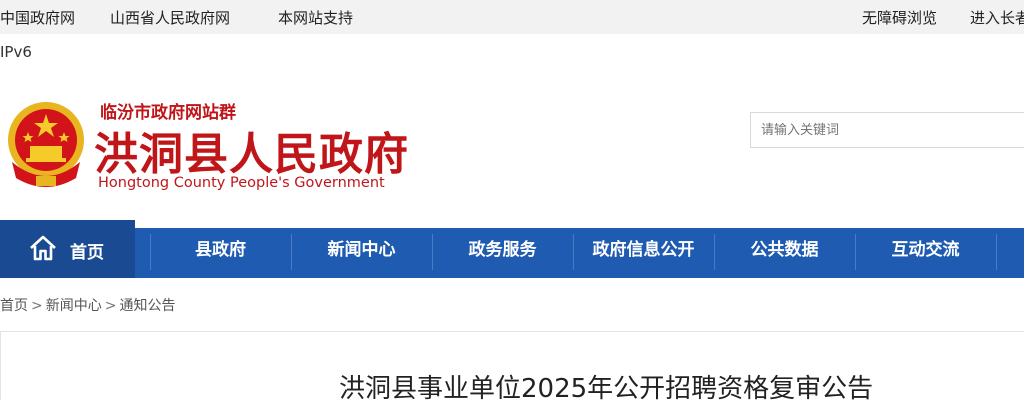 This screenshot has height=405, width=1024. What do you see at coordinates (643, 253) in the screenshot?
I see `nav-item-info-disclosure: 政府信息公开` at bounding box center [643, 253].